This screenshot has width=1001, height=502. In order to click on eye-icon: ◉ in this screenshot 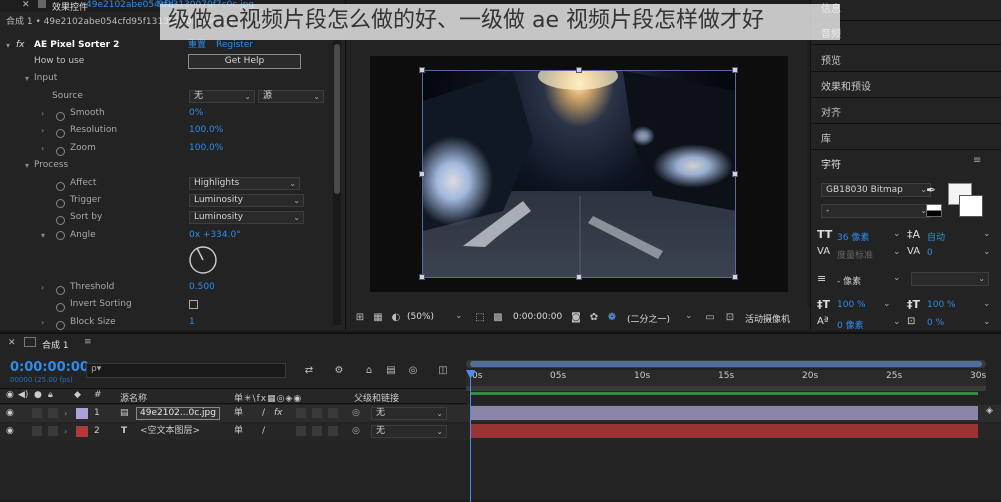, I will do `click(10, 431)`.